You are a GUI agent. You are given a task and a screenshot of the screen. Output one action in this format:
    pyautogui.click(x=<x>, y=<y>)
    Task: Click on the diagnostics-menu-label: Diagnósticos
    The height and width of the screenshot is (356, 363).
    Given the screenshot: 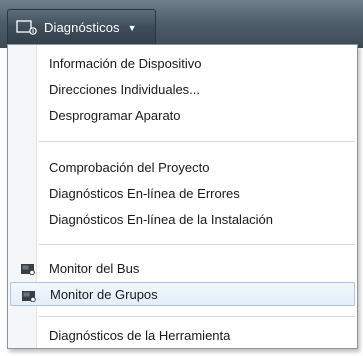 What is the action you would take?
    pyautogui.click(x=82, y=27)
    